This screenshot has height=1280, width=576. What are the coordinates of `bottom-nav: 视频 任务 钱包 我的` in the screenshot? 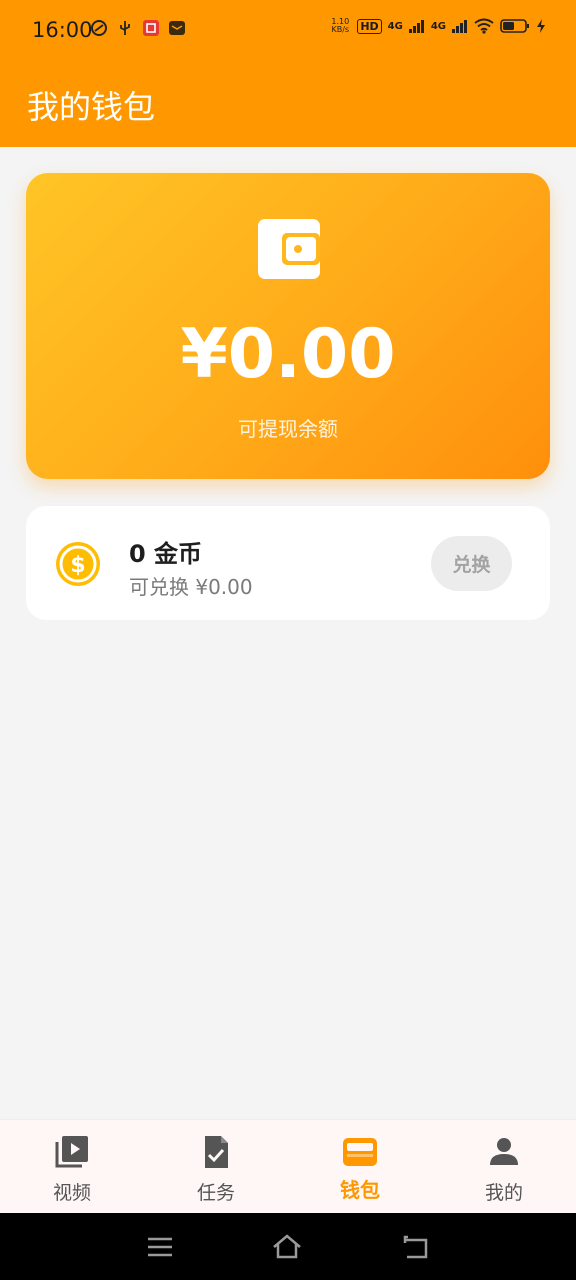 It's located at (288, 1166).